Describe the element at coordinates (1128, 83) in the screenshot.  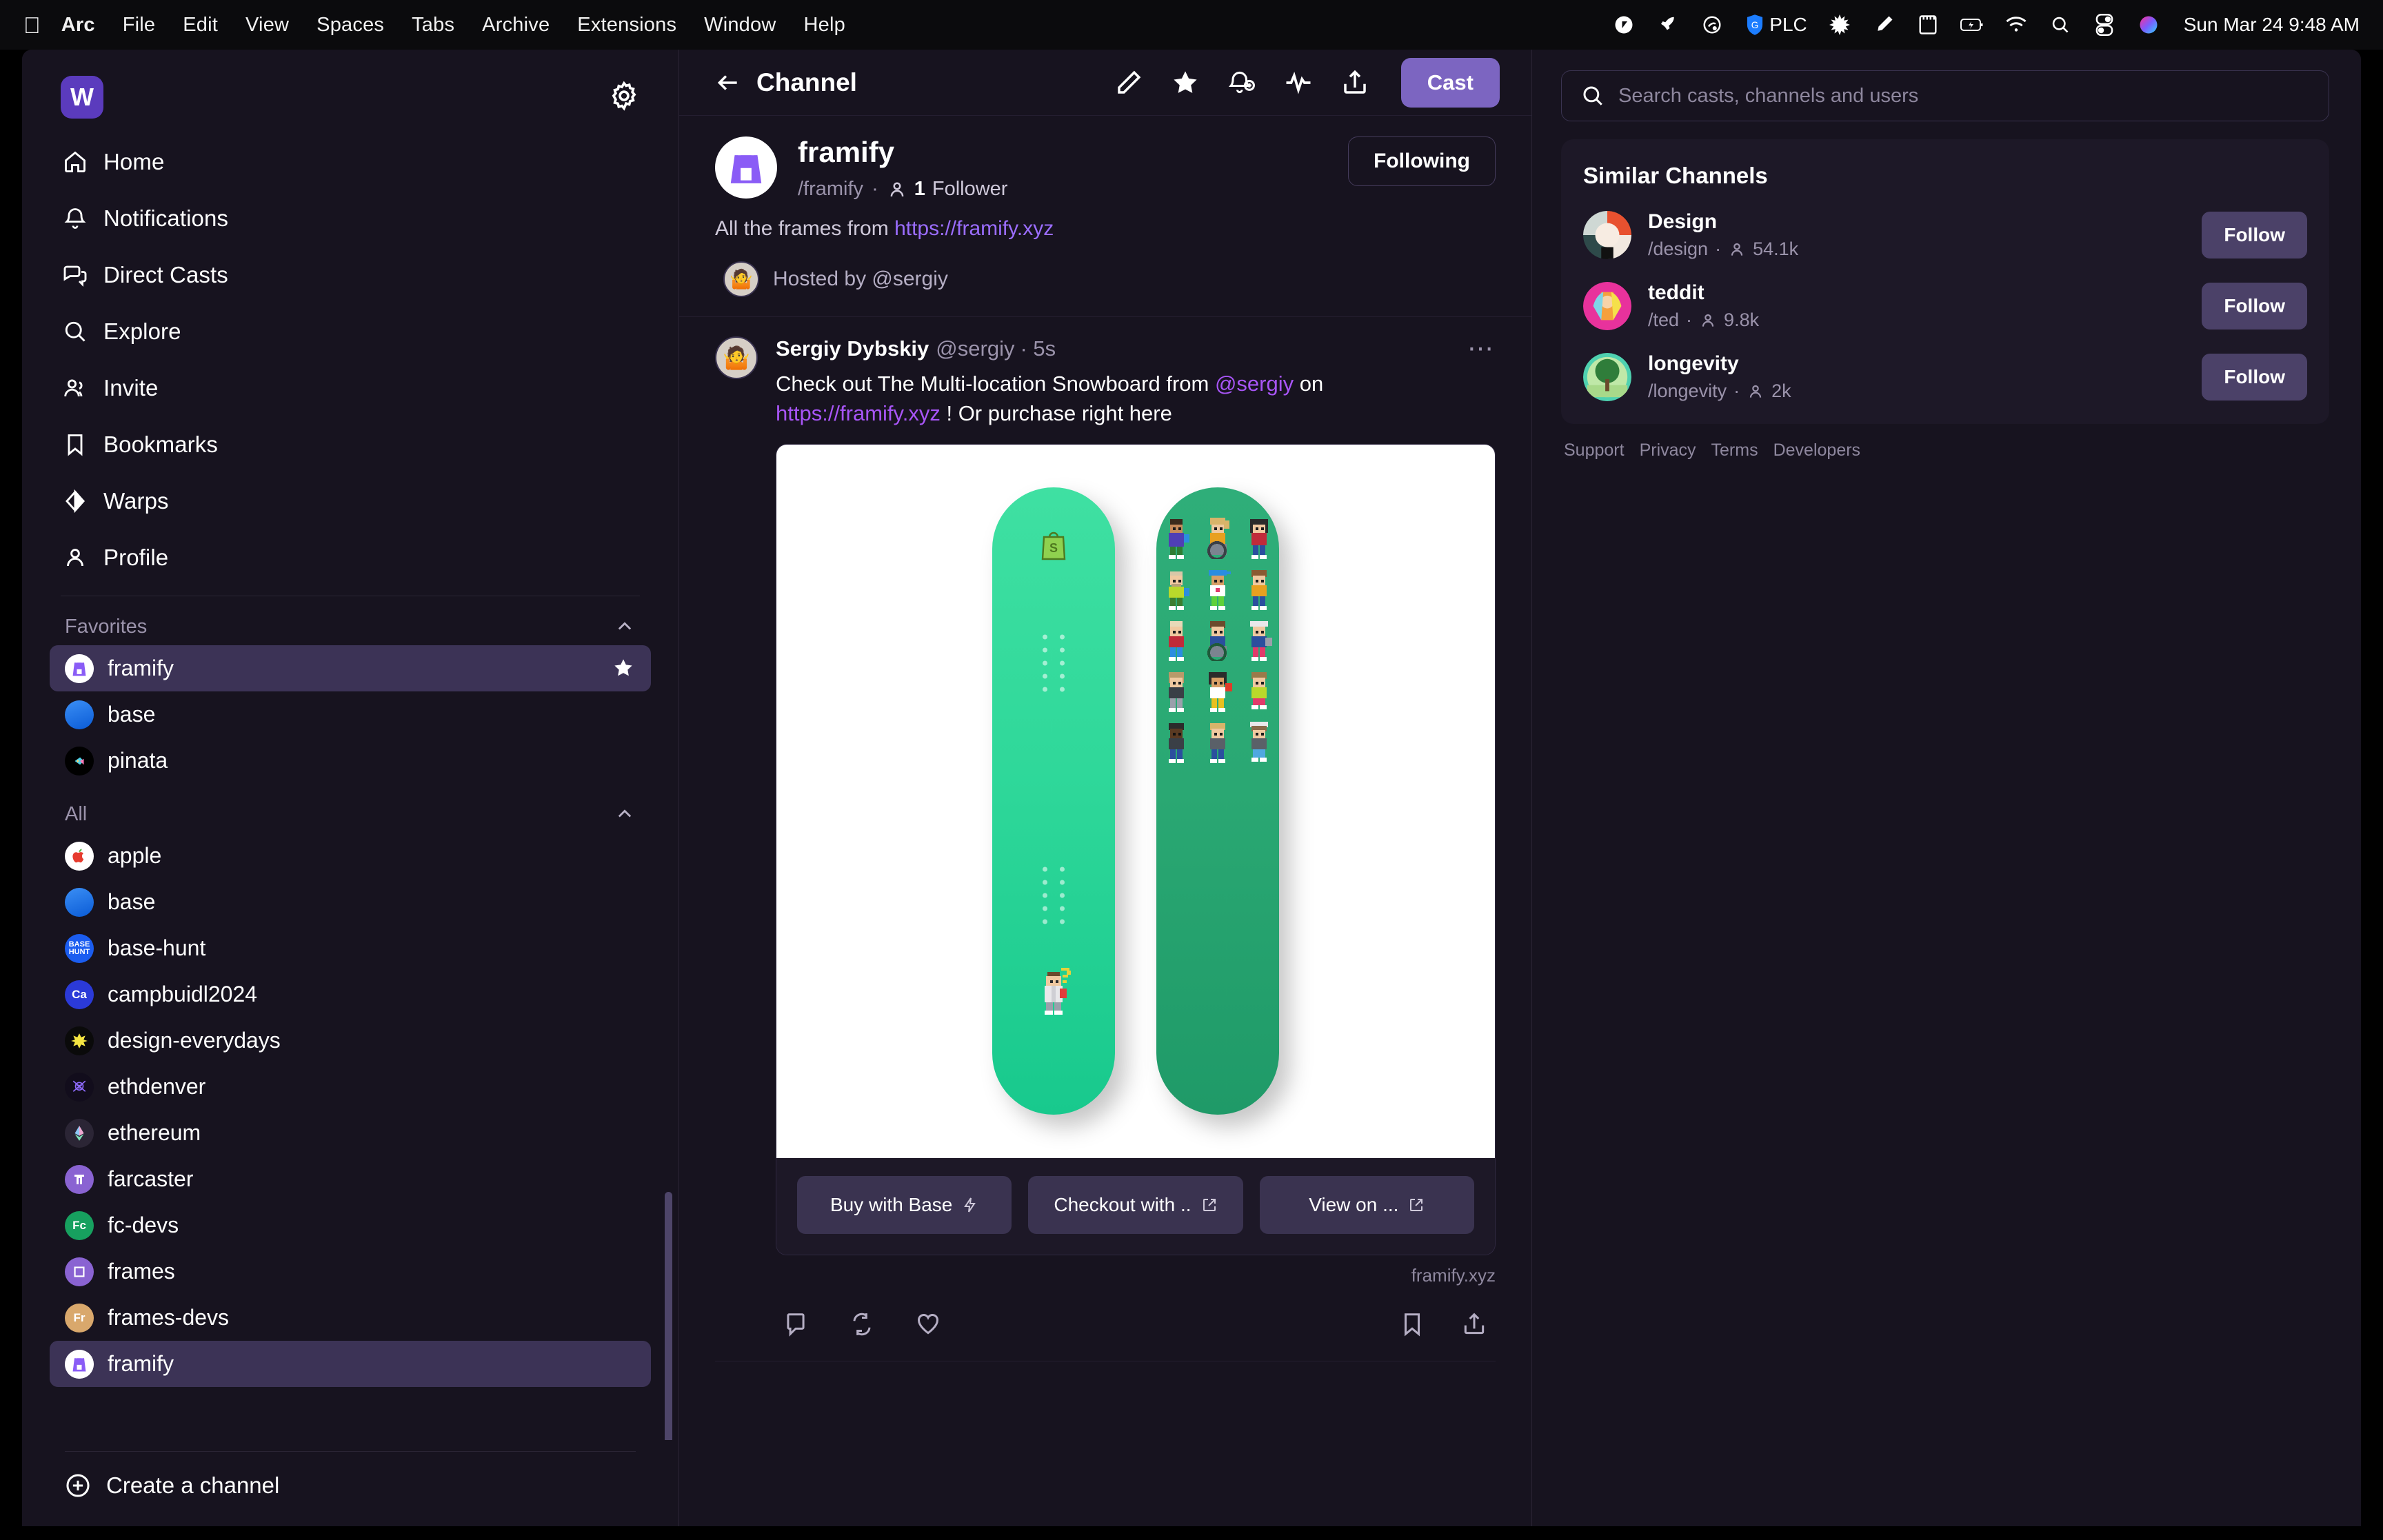
I see `pencil-icon` at that location.